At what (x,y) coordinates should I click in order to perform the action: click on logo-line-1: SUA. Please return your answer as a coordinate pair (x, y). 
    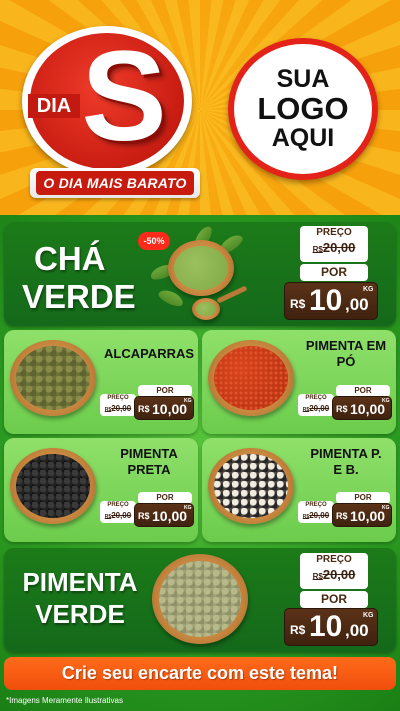
    Looking at the image, I should click on (303, 79).